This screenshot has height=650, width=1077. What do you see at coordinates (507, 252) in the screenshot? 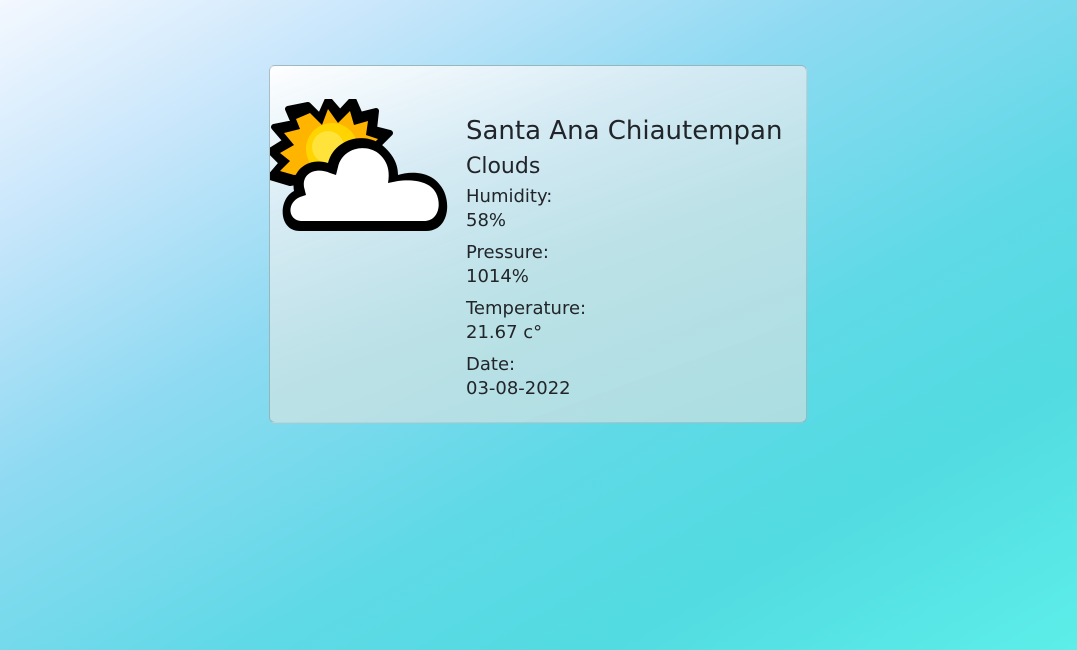
I see `pressure-label: Pressure:` at bounding box center [507, 252].